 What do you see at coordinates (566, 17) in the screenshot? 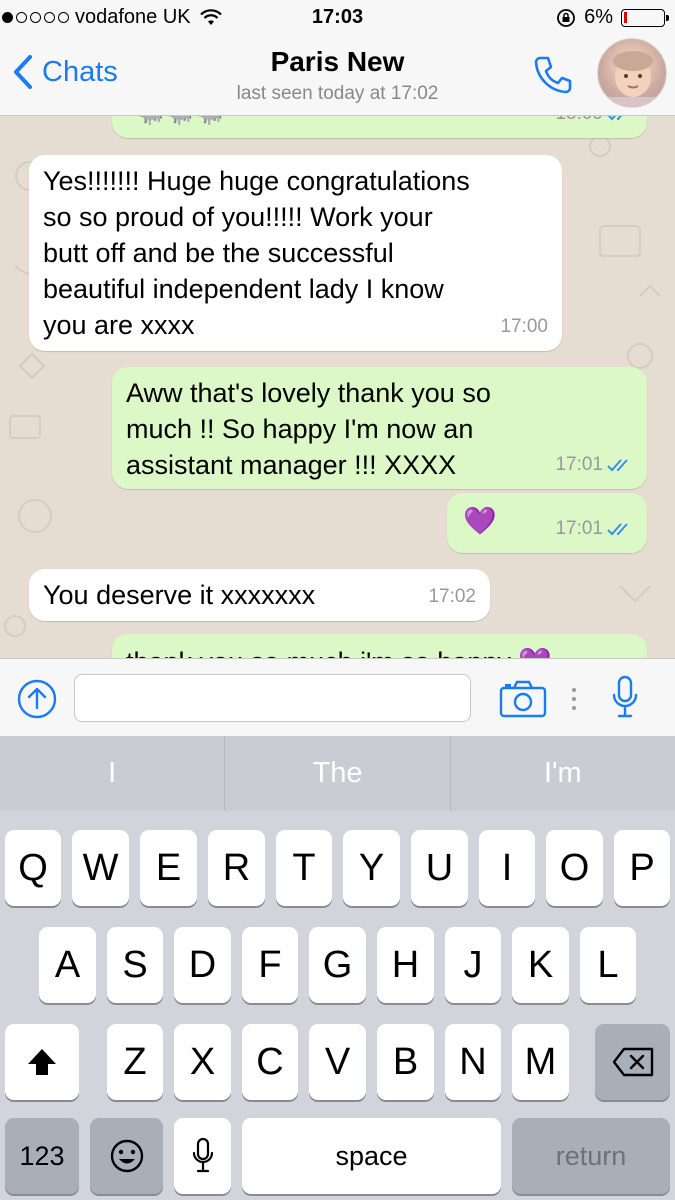
I see `rotation-lock-icon` at bounding box center [566, 17].